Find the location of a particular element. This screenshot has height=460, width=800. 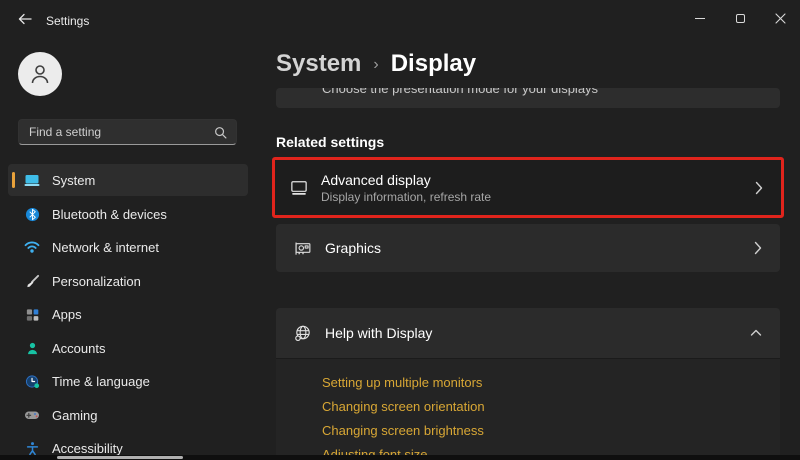

sidebar-item-network: Network & internet is located at coordinates (128, 247).